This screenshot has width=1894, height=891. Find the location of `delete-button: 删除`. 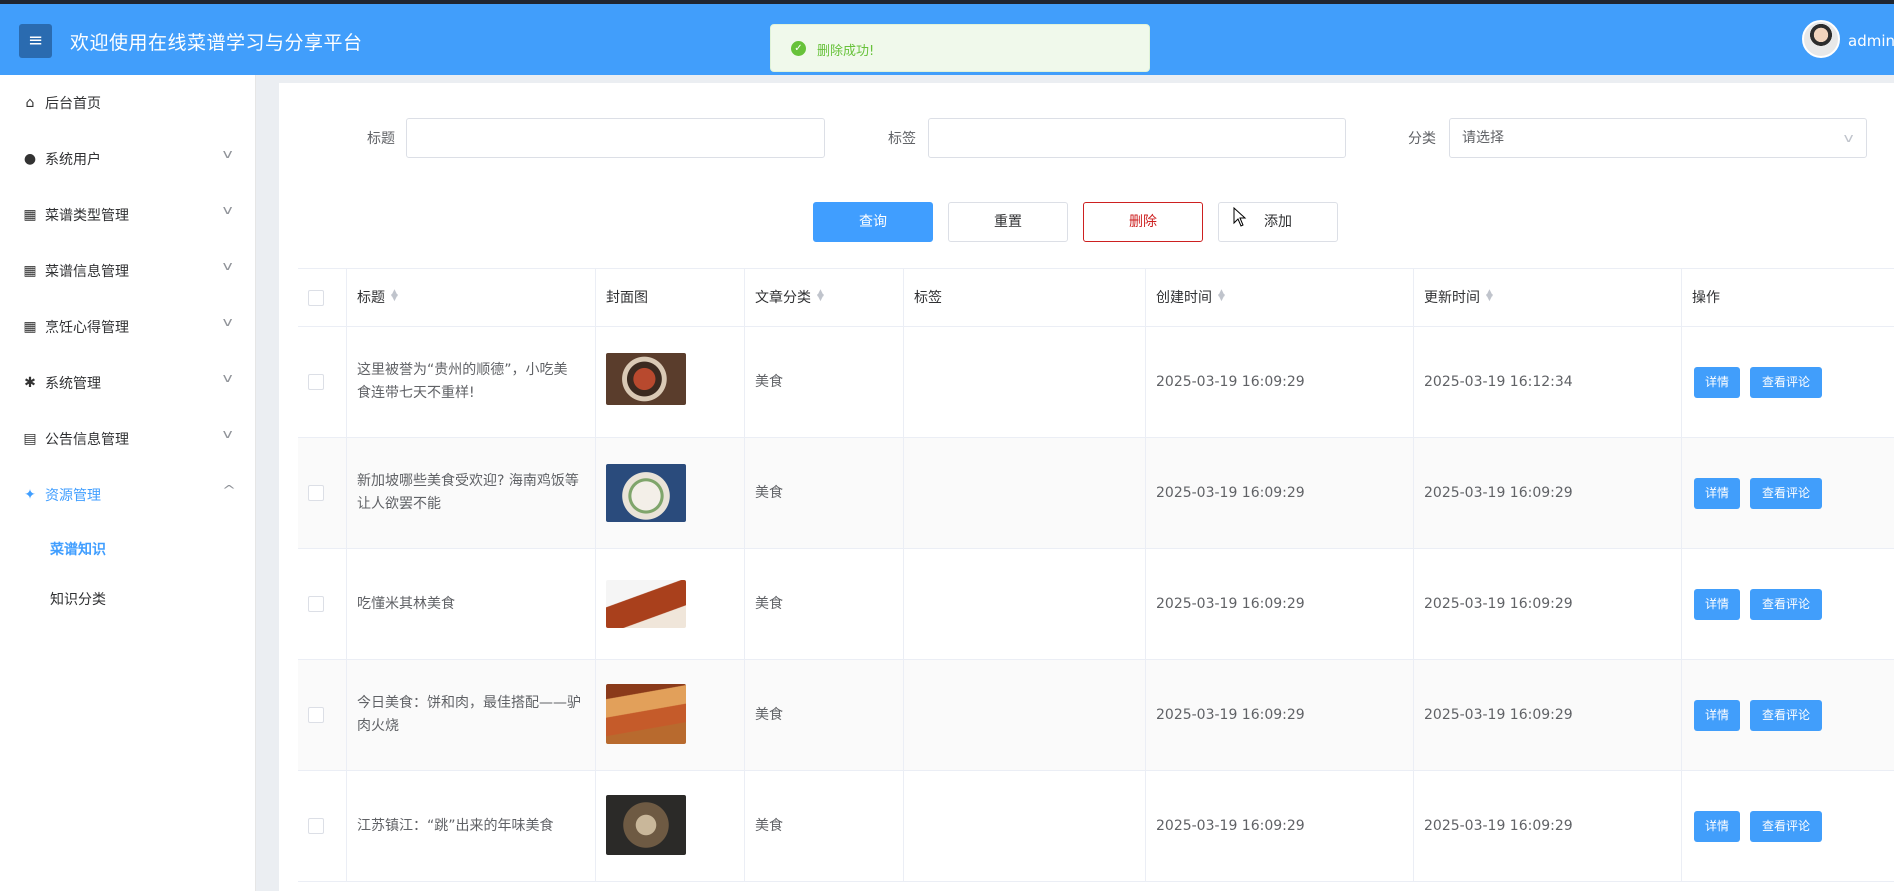

delete-button: 删除 is located at coordinates (1143, 222).